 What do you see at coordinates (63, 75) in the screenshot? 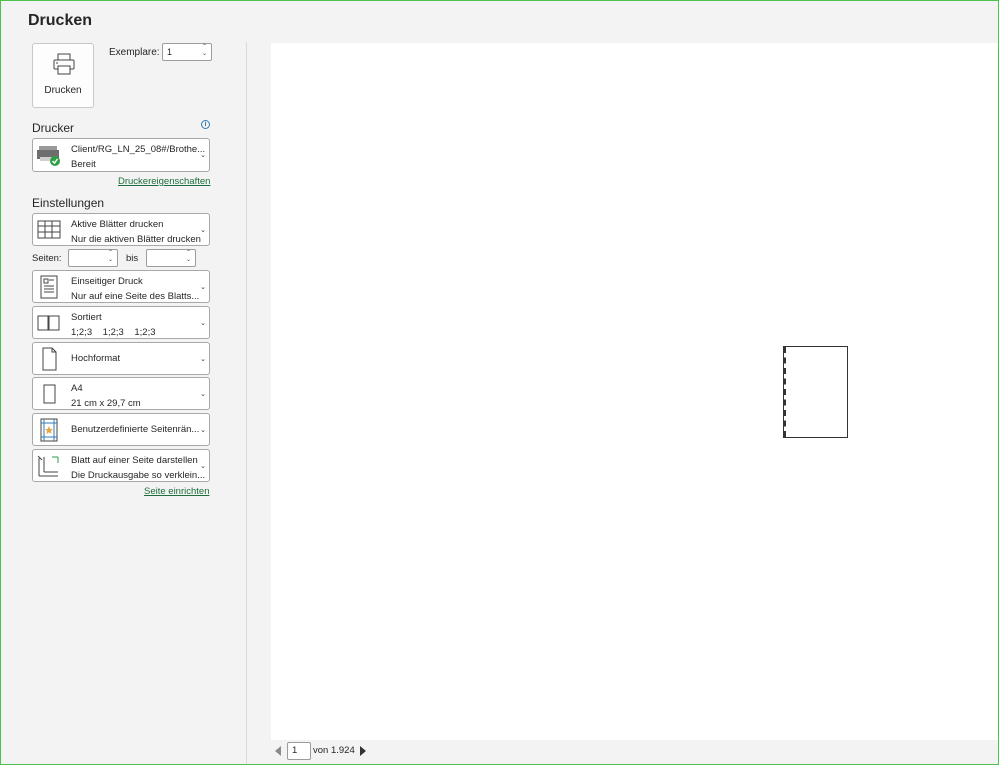
I see `print-button: Drucken` at bounding box center [63, 75].